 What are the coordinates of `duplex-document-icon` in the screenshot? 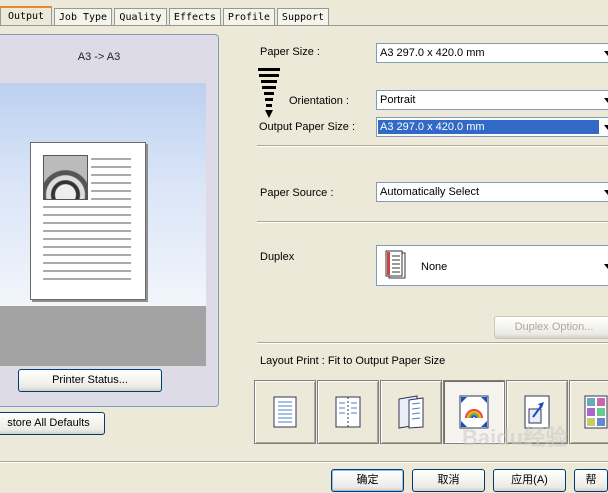 It's located at (395, 264).